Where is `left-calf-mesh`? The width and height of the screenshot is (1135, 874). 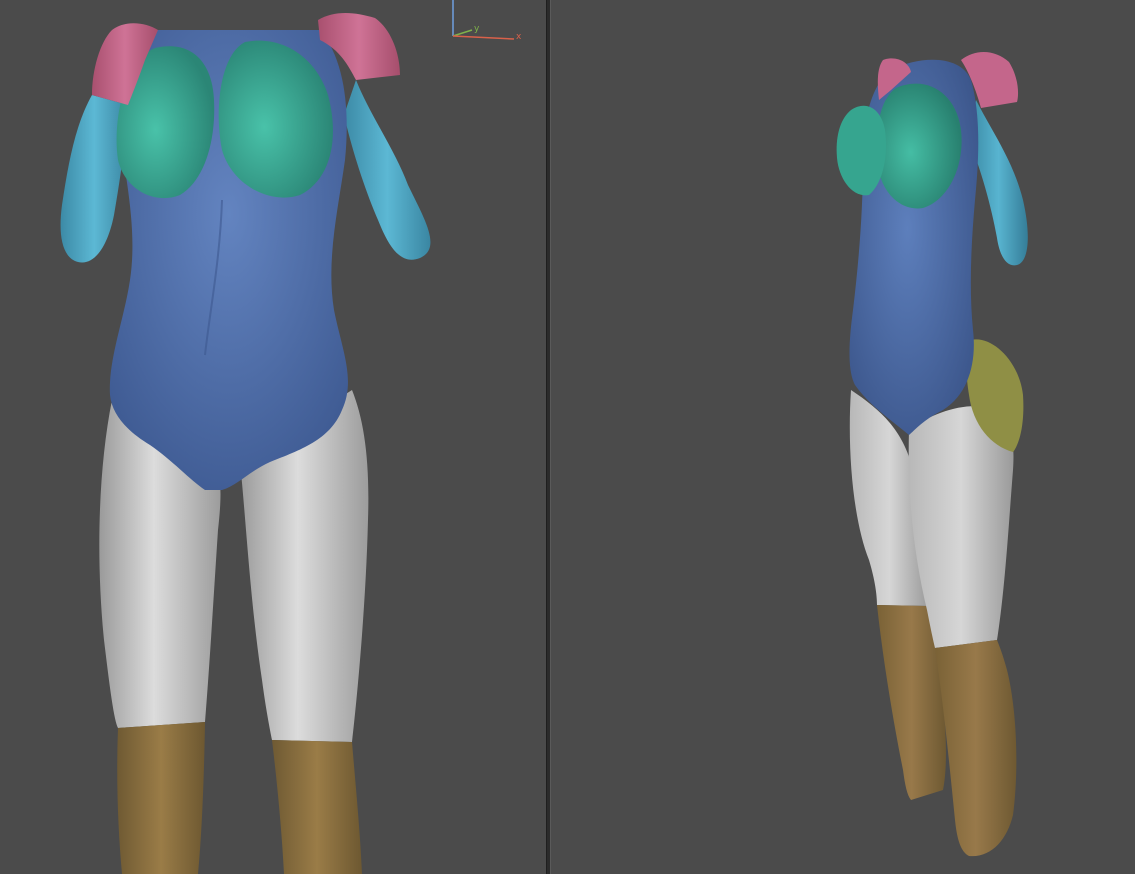
left-calf-mesh is located at coordinates (161, 798).